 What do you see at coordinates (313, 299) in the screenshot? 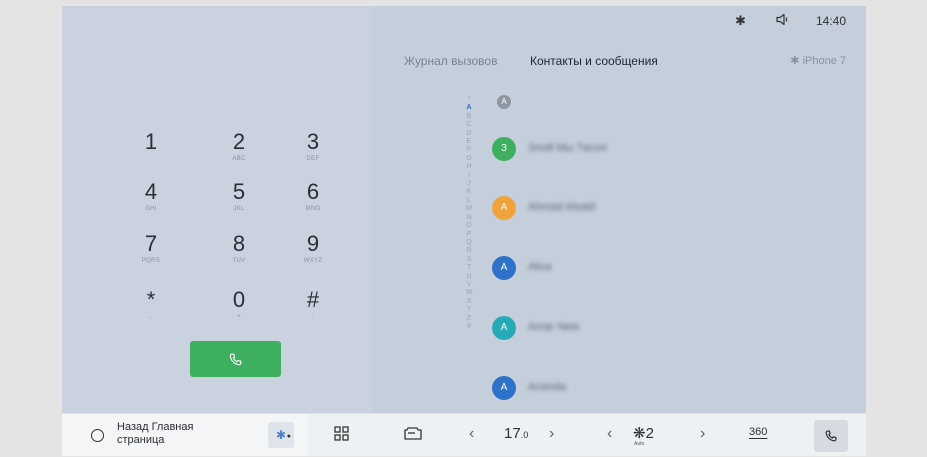
I see `key-digit: #` at bounding box center [313, 299].